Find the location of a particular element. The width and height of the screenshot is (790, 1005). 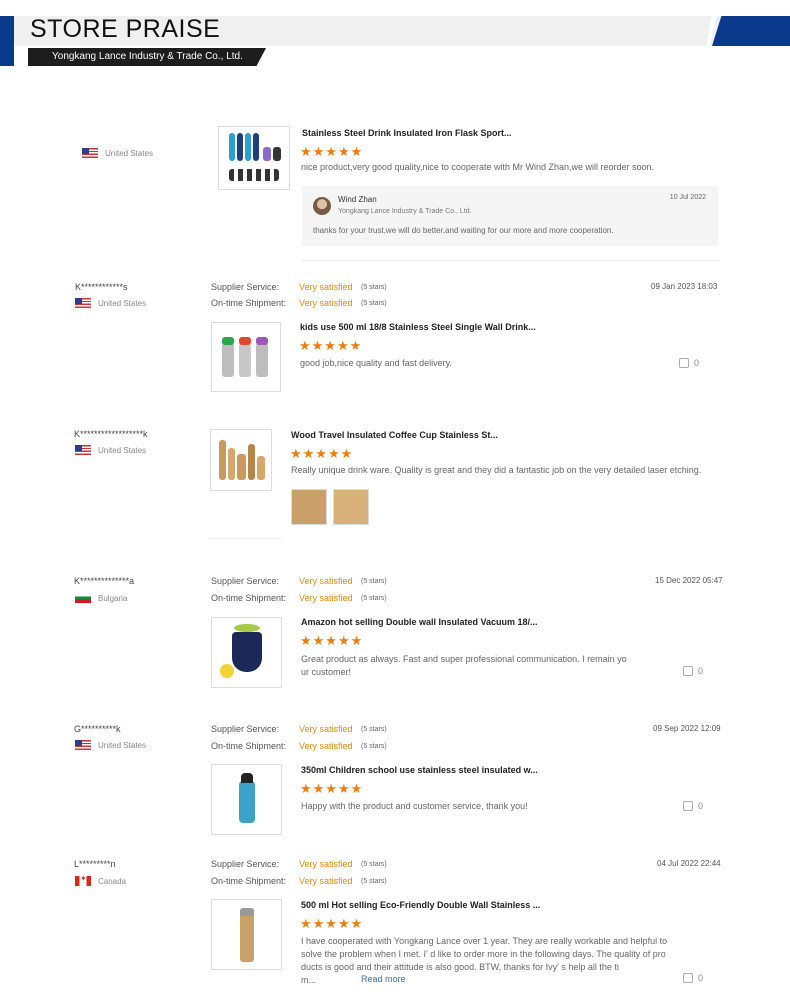

country-label: Canada is located at coordinates (112, 881).